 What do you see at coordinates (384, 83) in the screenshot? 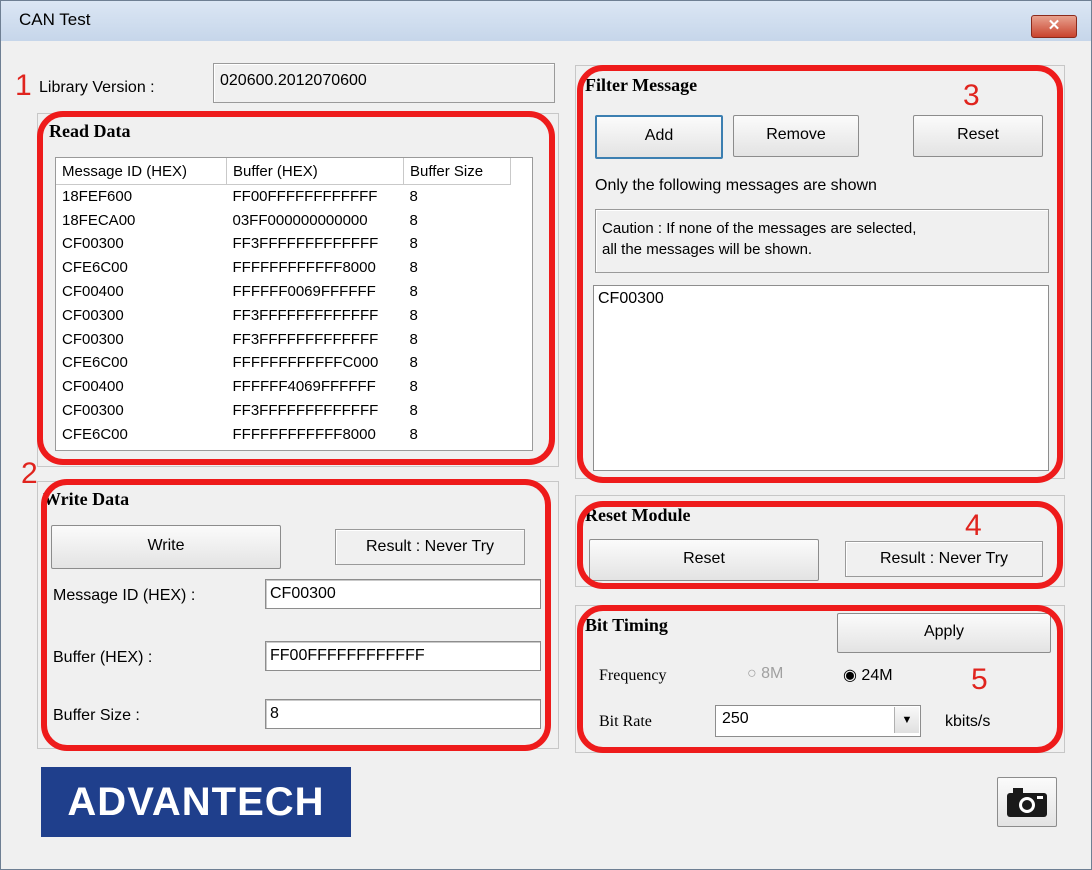
I see `library-version-field: 020600.2012070600` at bounding box center [384, 83].